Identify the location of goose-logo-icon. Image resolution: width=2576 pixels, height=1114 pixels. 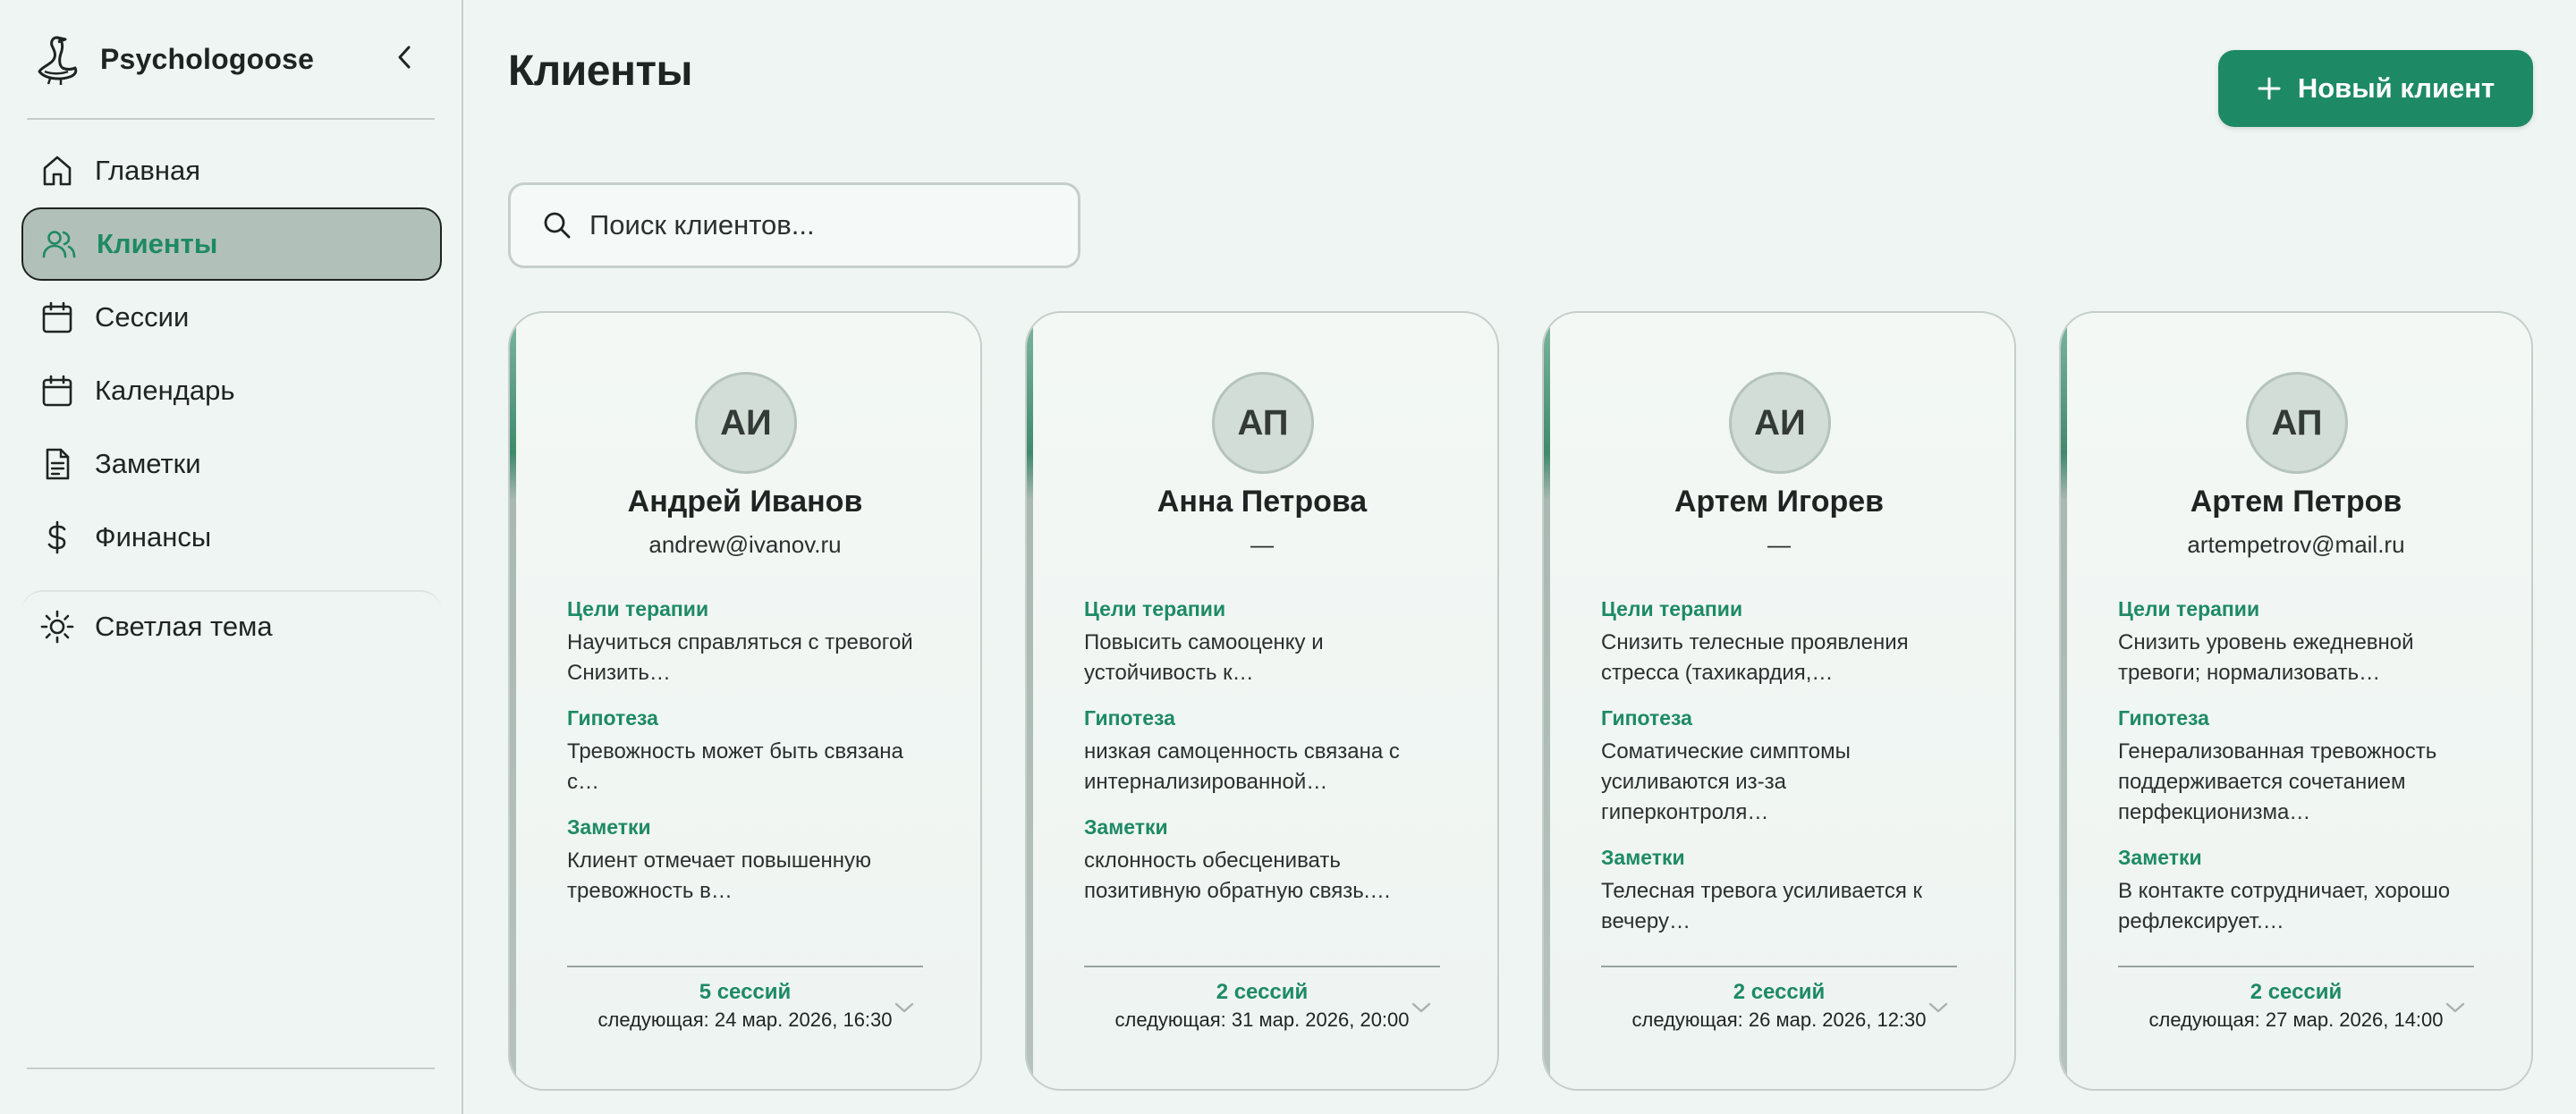
(58, 59).